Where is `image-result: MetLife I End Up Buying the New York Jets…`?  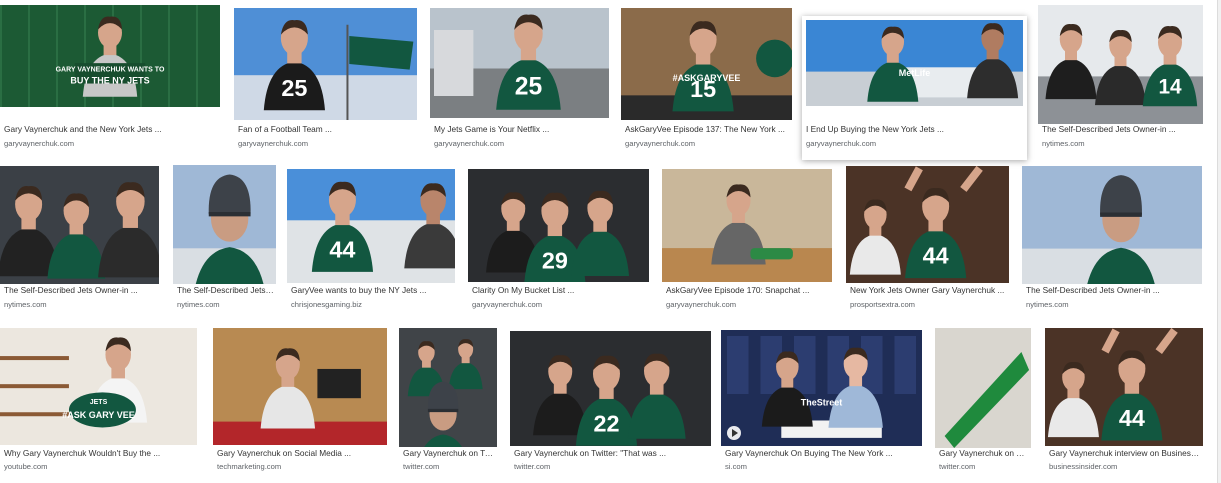
image-result: MetLife I End Up Buying the New York Jets… is located at coordinates (914, 88).